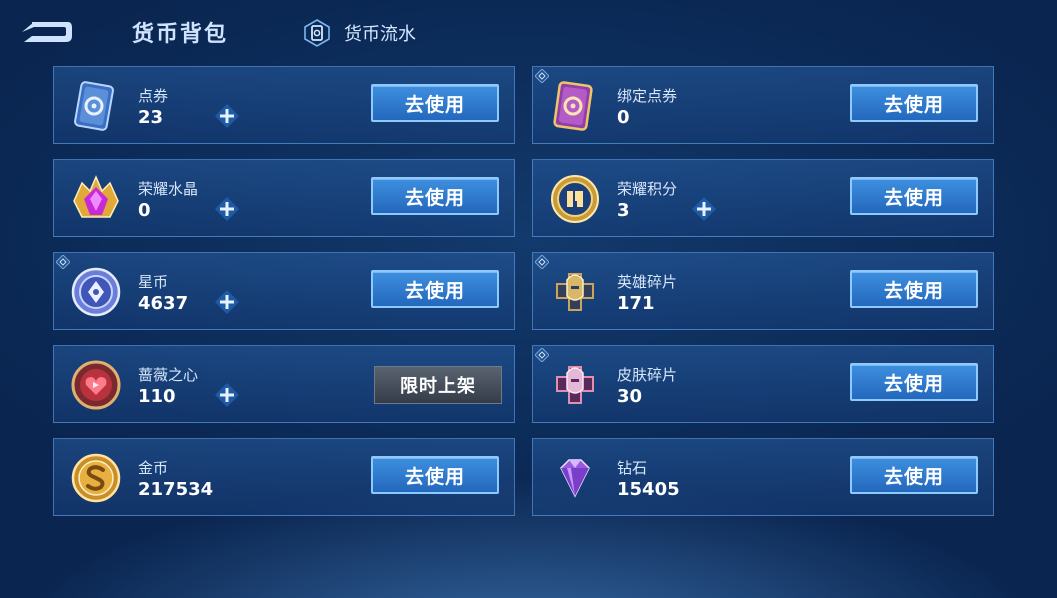  What do you see at coordinates (575, 478) in the screenshot?
I see `diamond-icon` at bounding box center [575, 478].